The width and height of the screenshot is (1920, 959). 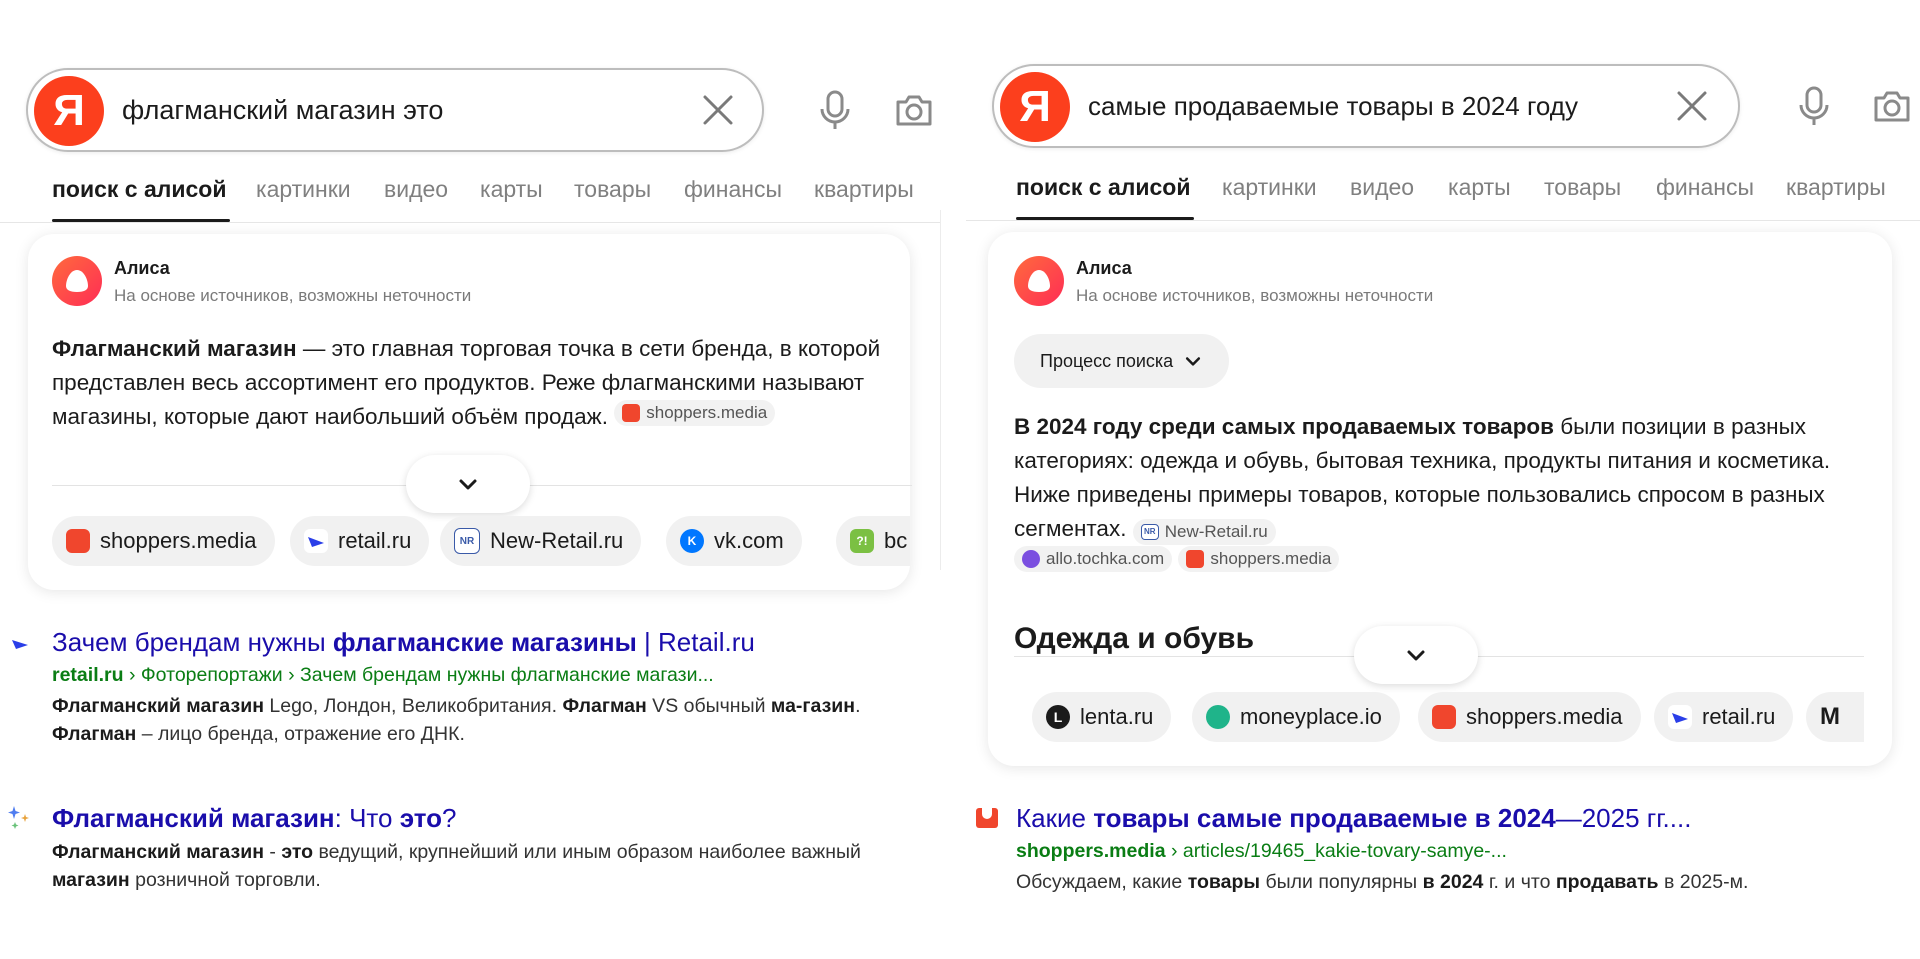 I want to click on answer-bold: Флагманский магазин, so click(x=174, y=348).